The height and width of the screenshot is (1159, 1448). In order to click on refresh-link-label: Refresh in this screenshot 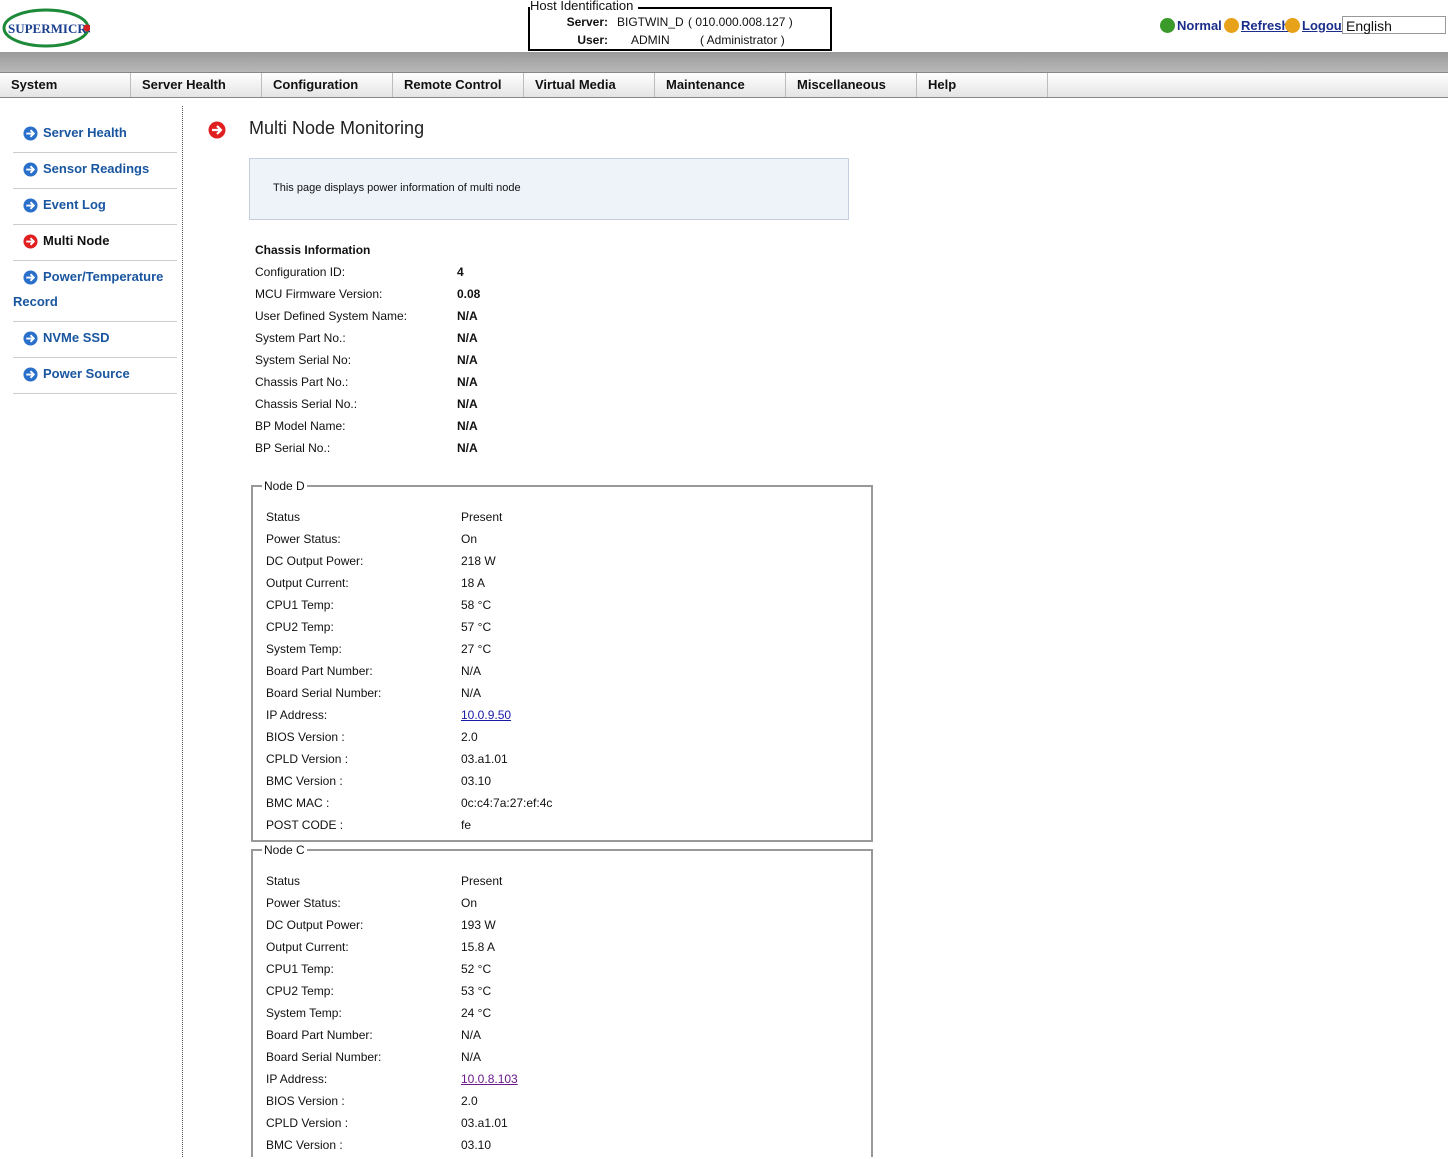, I will do `click(1265, 25)`.